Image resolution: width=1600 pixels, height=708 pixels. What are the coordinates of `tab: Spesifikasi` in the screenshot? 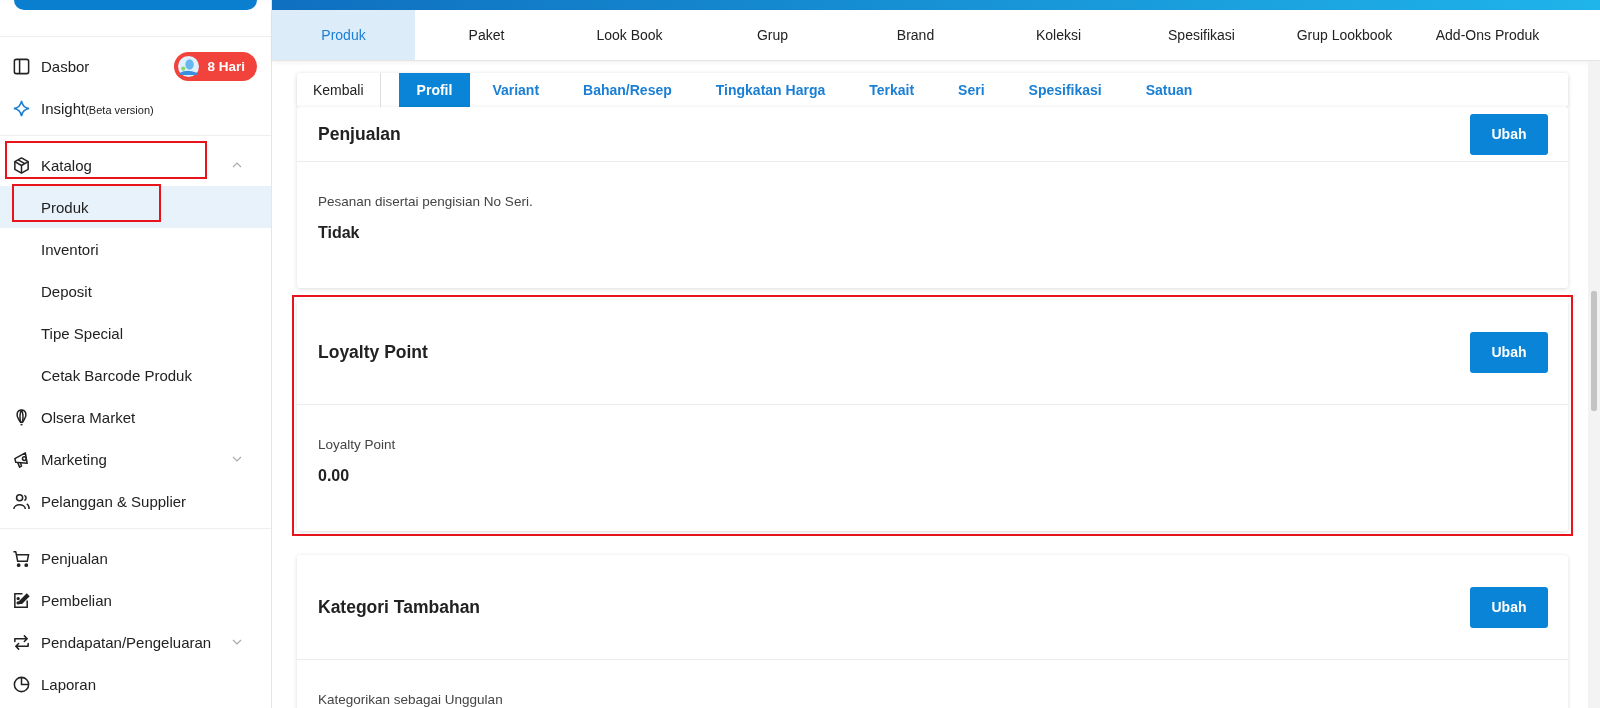 It's located at (1201, 35).